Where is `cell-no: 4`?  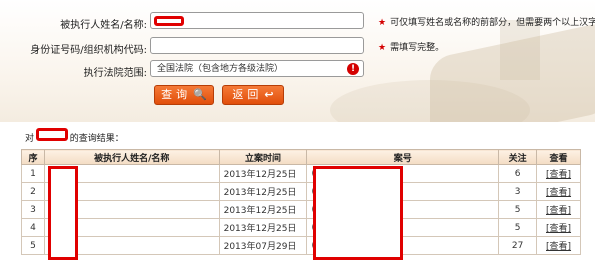
cell-no: 4 is located at coordinates (33, 227).